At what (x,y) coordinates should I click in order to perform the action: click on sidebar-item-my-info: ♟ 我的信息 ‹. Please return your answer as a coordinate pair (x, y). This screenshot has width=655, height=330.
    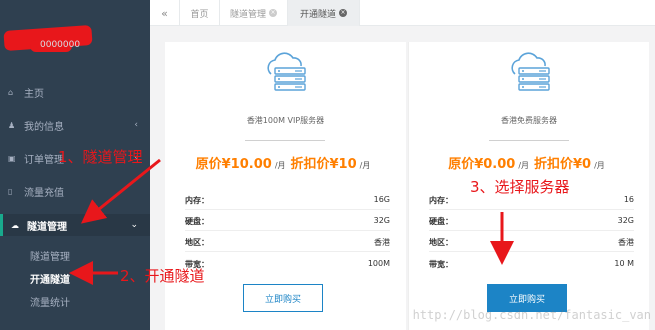
    Looking at the image, I should click on (75, 125).